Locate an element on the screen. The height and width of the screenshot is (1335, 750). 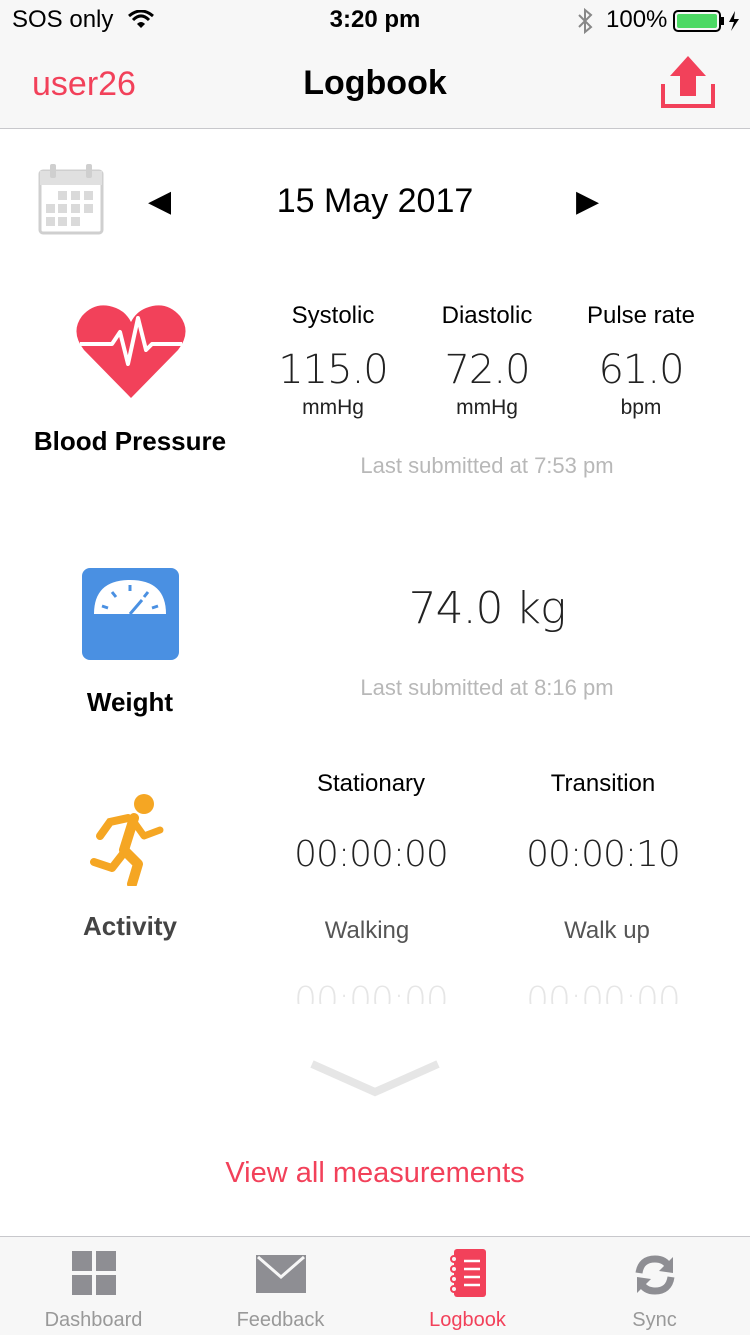
stationary-time: 00:00:00 is located at coordinates (371, 854).